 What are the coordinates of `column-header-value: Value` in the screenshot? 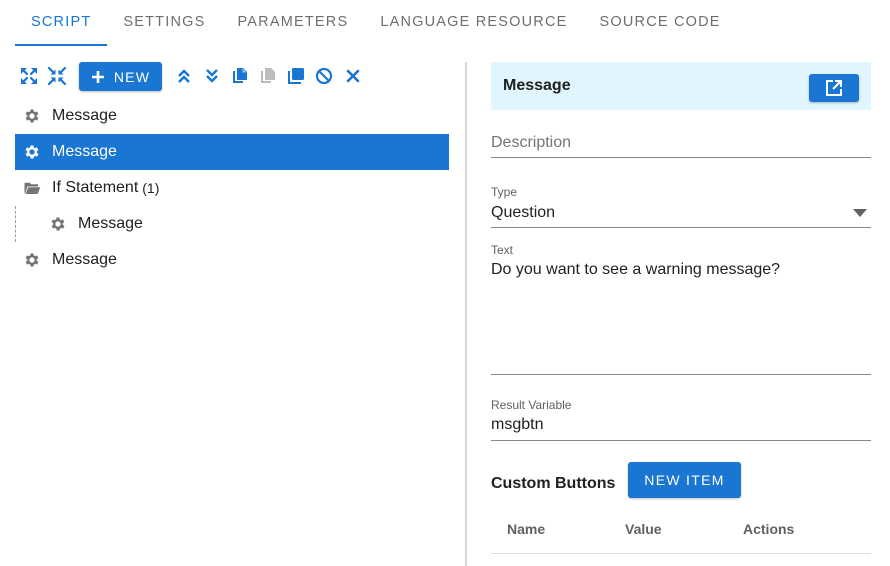 It's located at (643, 529).